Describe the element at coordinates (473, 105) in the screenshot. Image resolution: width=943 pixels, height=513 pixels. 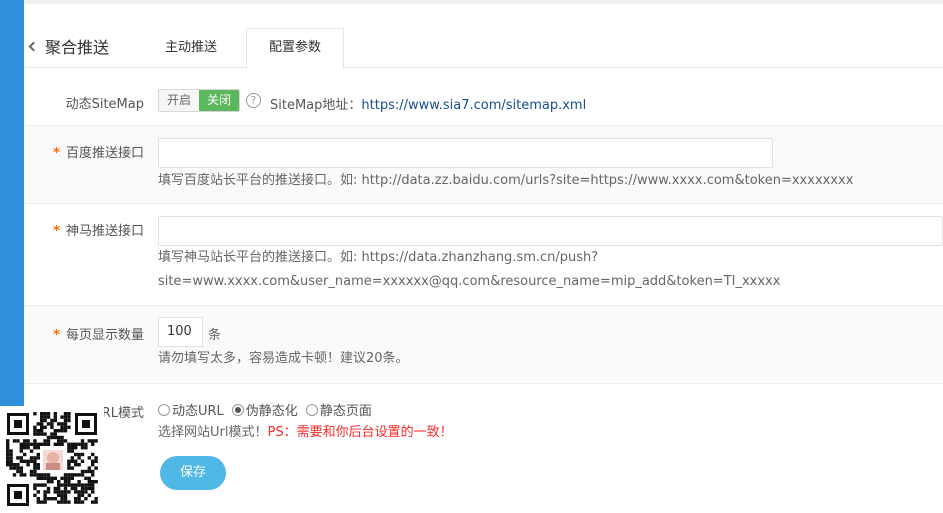
I see `sitemap-url-link: https://www.sia7.com/sitemap.xml` at that location.